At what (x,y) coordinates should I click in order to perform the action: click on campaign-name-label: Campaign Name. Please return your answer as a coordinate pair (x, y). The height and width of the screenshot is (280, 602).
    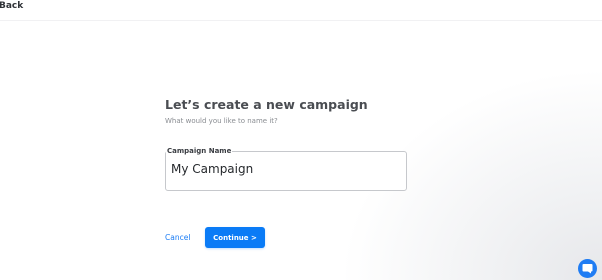
    Looking at the image, I should click on (199, 151).